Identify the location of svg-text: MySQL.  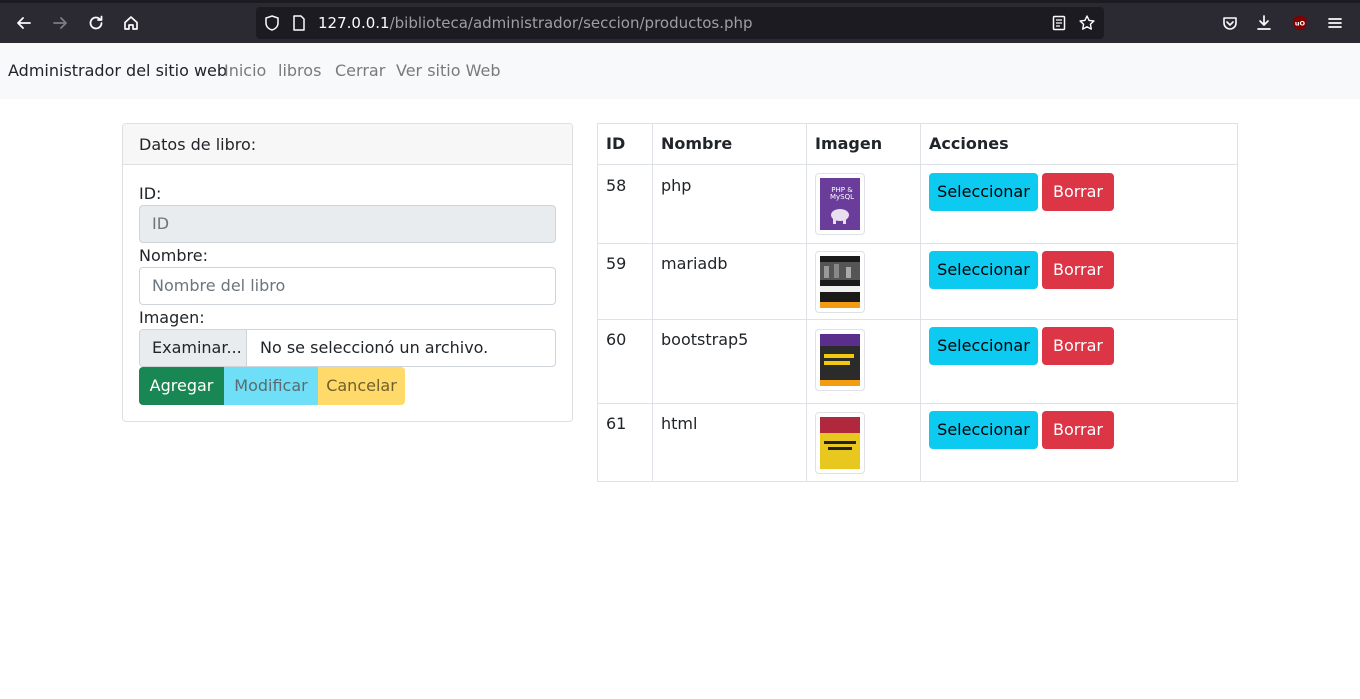
(842, 197).